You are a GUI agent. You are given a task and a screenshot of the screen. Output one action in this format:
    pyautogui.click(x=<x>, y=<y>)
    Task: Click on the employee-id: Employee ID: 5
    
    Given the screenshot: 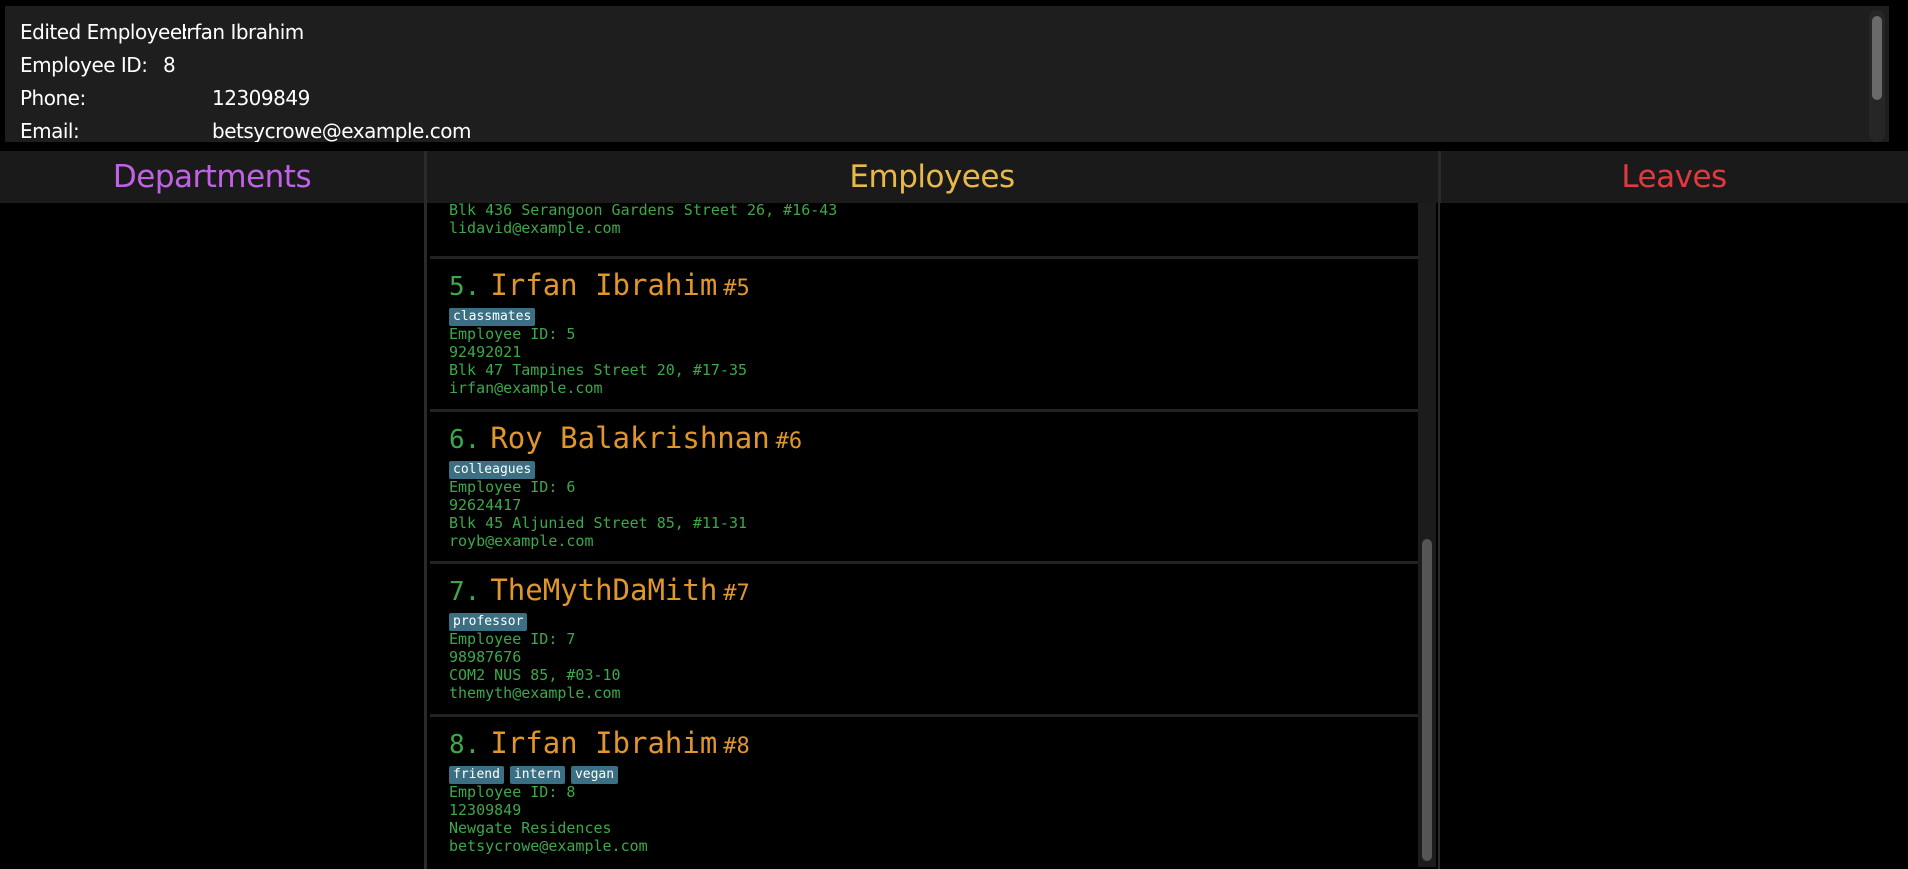 What is the action you would take?
    pyautogui.click(x=512, y=334)
    